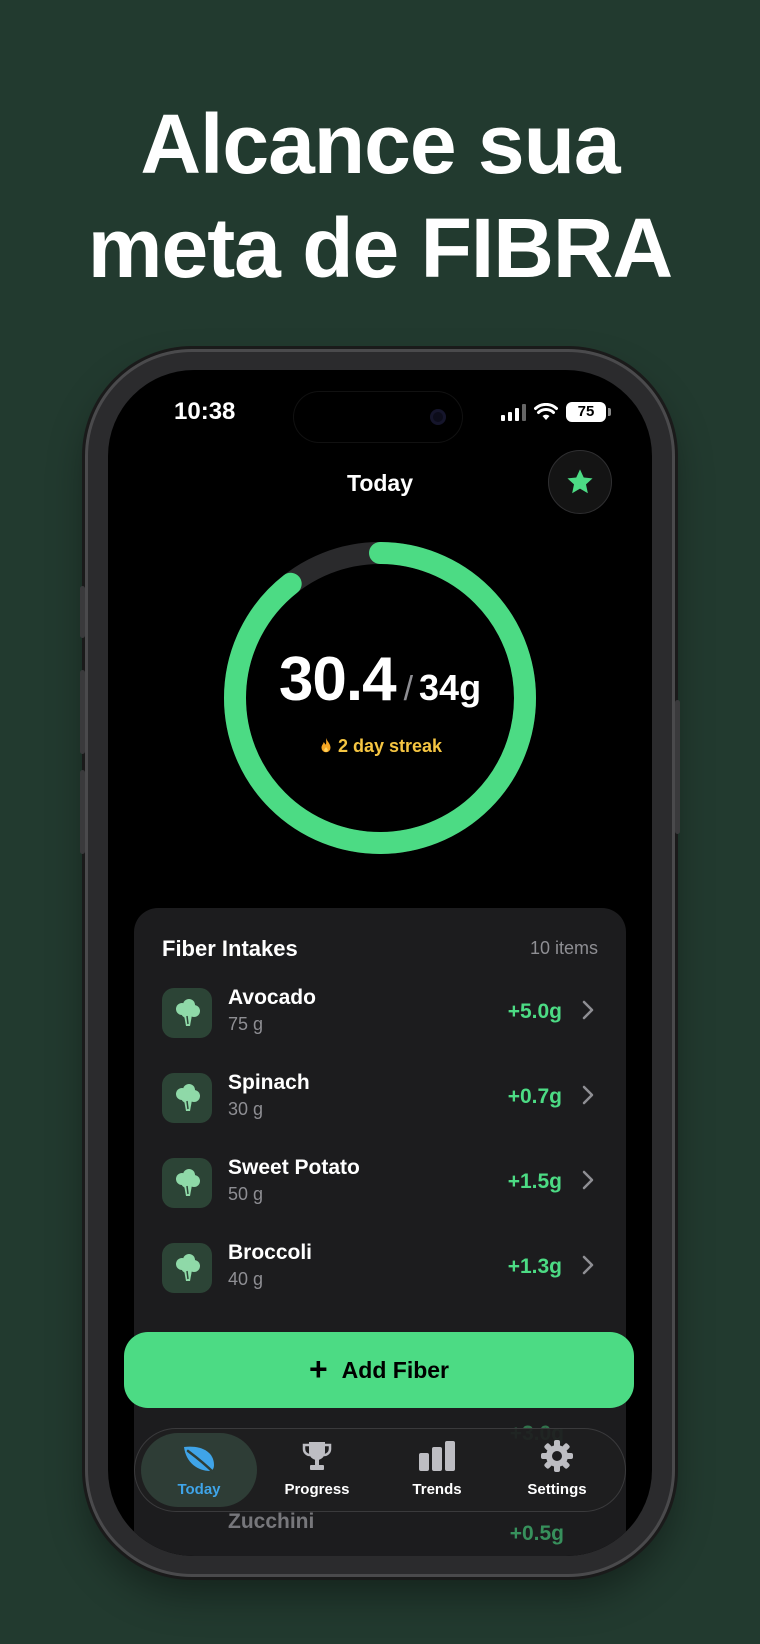 The height and width of the screenshot is (1644, 760). Describe the element at coordinates (269, 1082) in the screenshot. I see `food-name: Spinach` at that location.